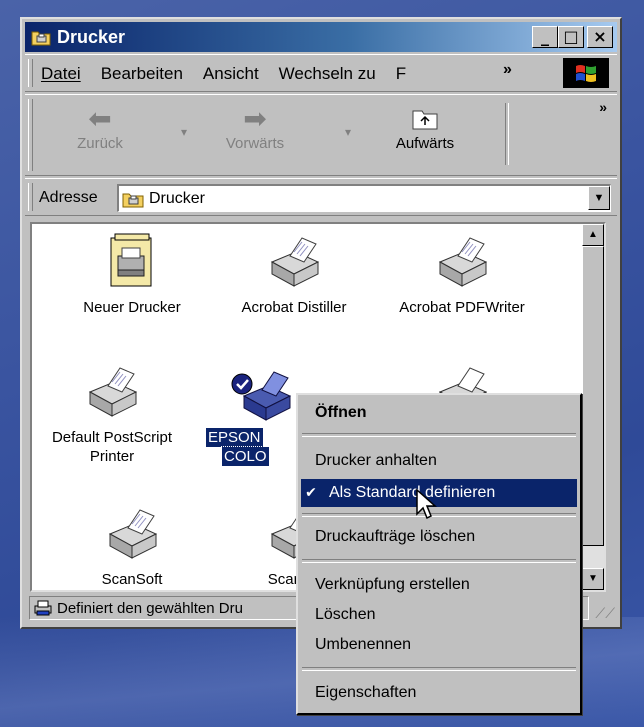 The height and width of the screenshot is (727, 644). I want to click on forward-arrow-icon: ➡, so click(255, 118).